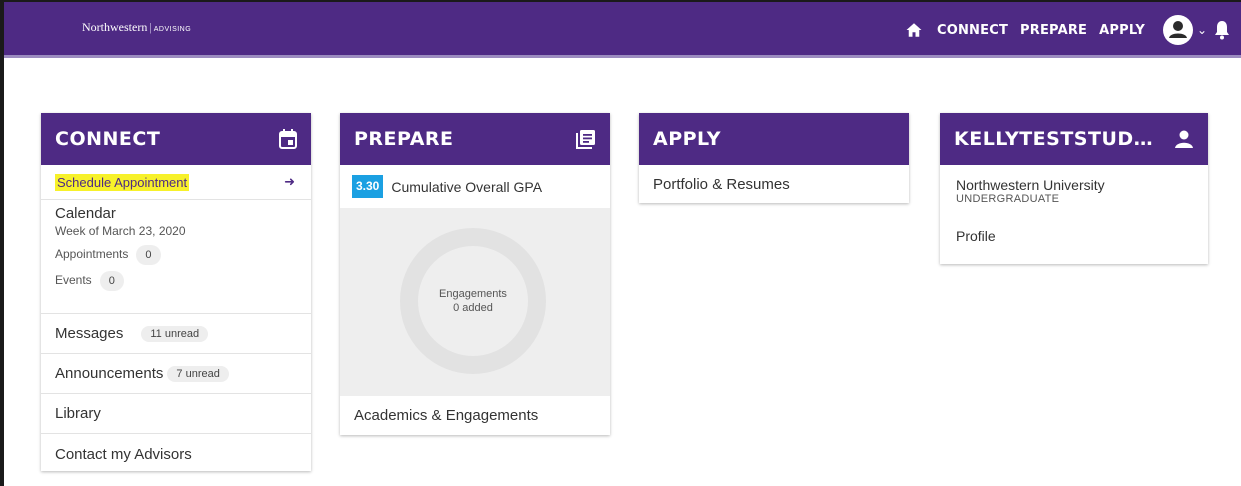  Describe the element at coordinates (368, 186) in the screenshot. I see `gpa-badge: 3.30` at that location.